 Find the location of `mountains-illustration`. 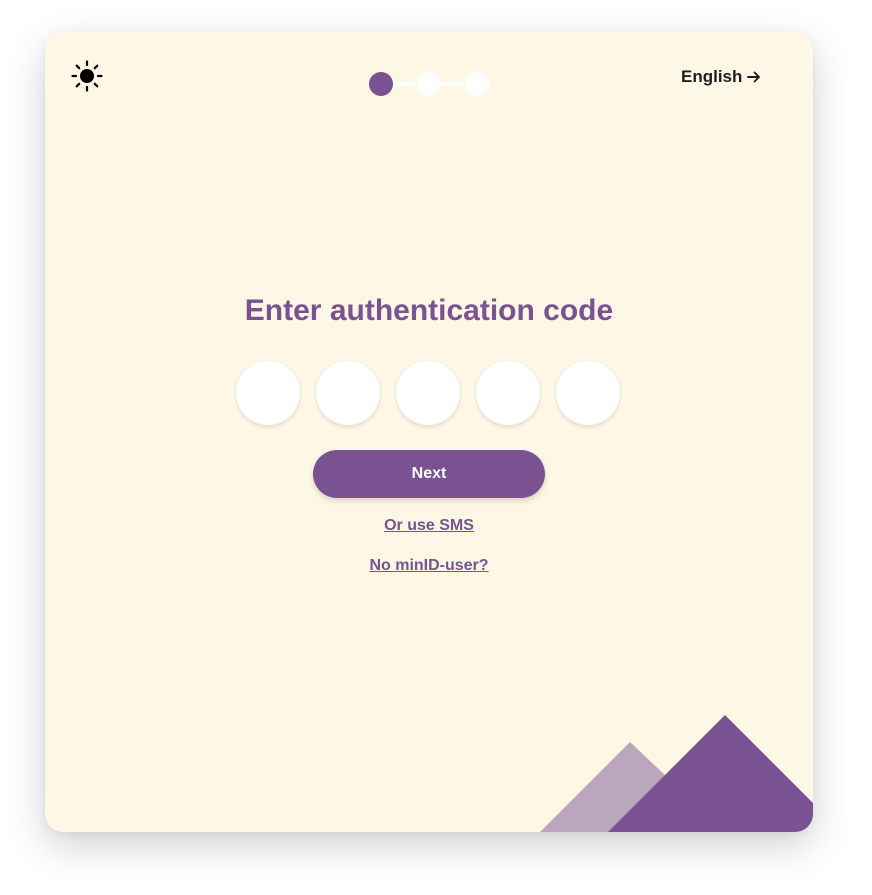

mountains-illustration is located at coordinates (676, 773).